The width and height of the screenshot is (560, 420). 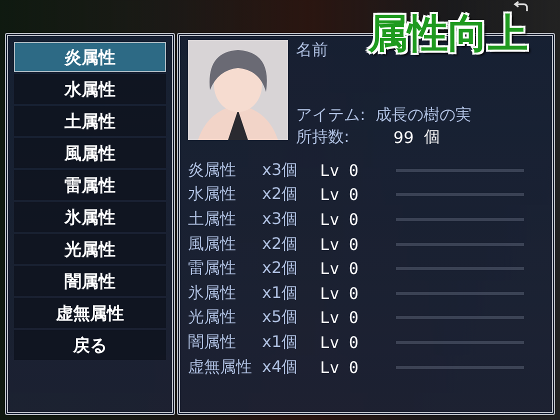 What do you see at coordinates (212, 170) in the screenshot?
I see `attribute-name: 炎属性` at bounding box center [212, 170].